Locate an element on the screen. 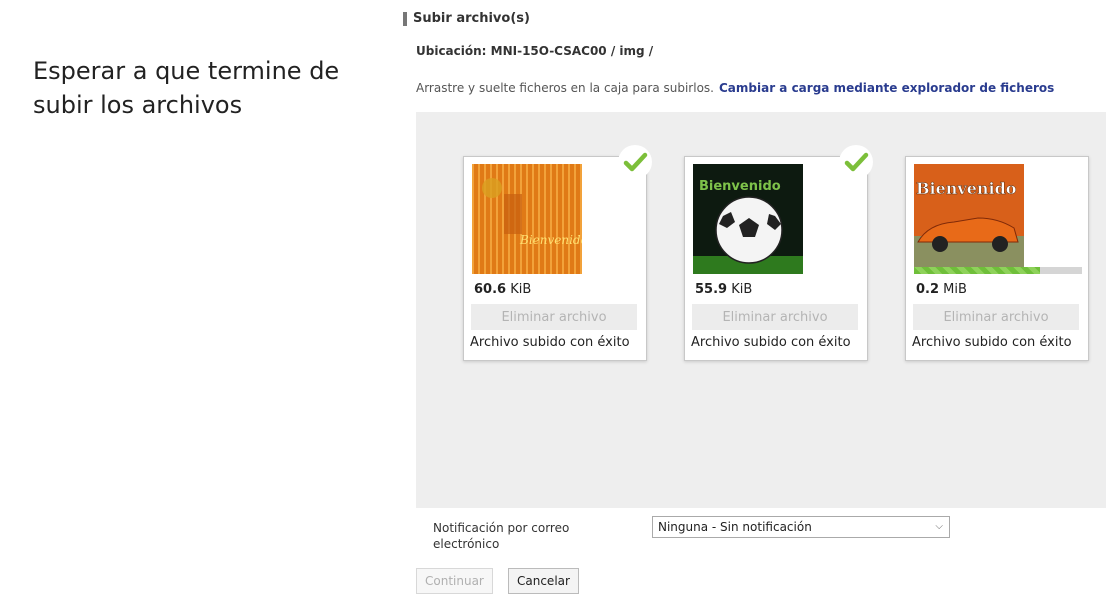 The height and width of the screenshot is (594, 1106). chevron-down-icon: ⌵ is located at coordinates (939, 526).